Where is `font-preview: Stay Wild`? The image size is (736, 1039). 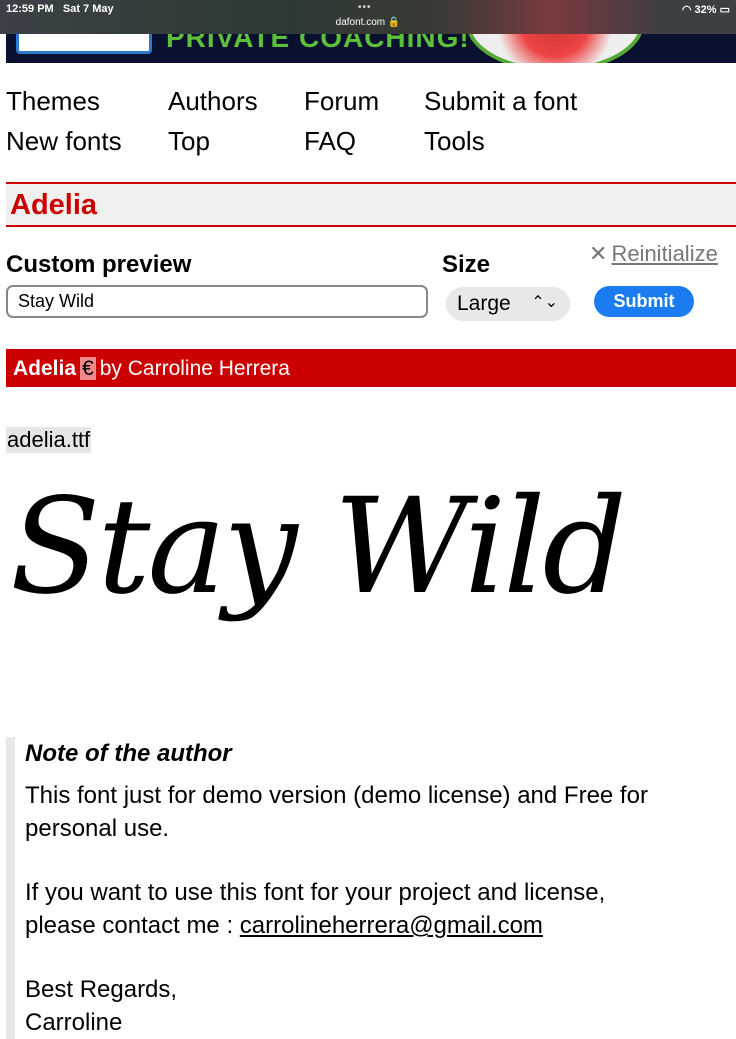
font-preview: Stay Wild is located at coordinates (318, 547).